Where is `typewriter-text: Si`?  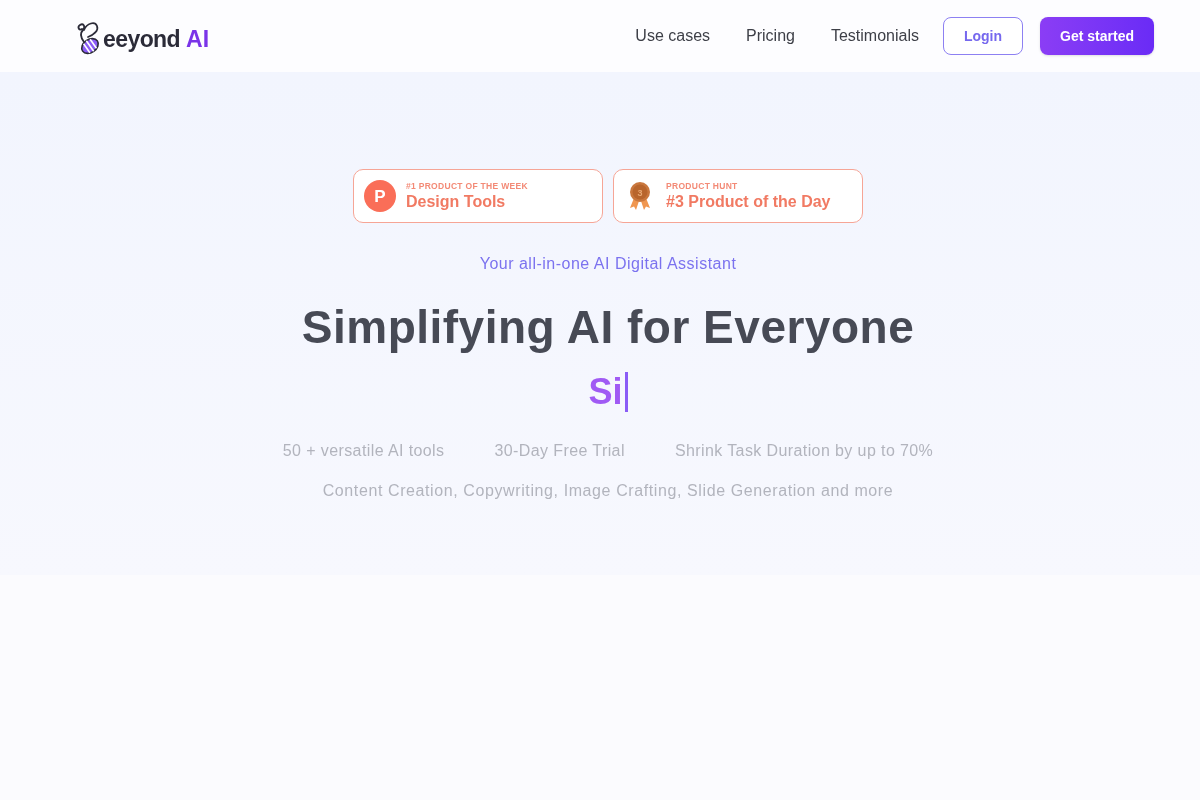
typewriter-text: Si is located at coordinates (605, 392).